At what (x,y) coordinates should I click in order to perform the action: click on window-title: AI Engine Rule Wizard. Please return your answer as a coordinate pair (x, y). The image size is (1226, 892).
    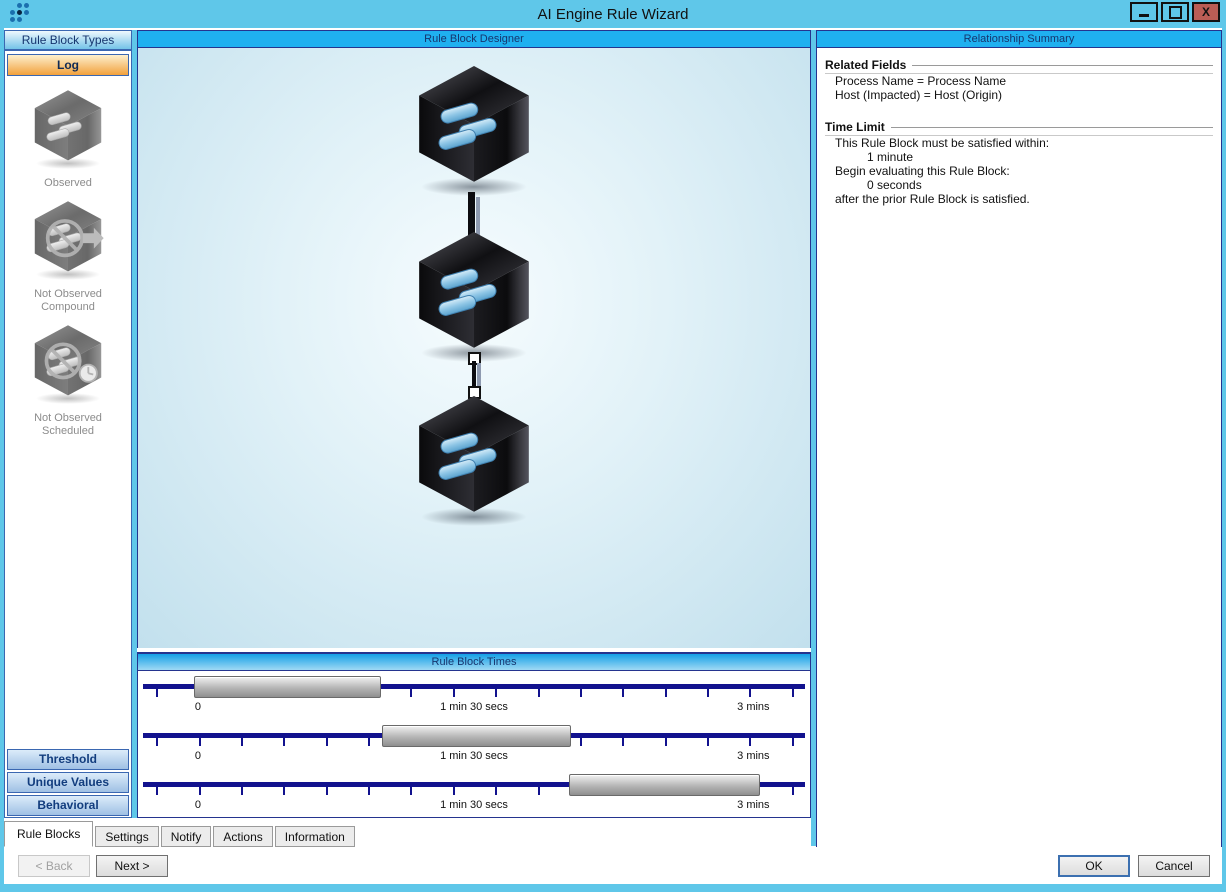
    Looking at the image, I should click on (613, 14).